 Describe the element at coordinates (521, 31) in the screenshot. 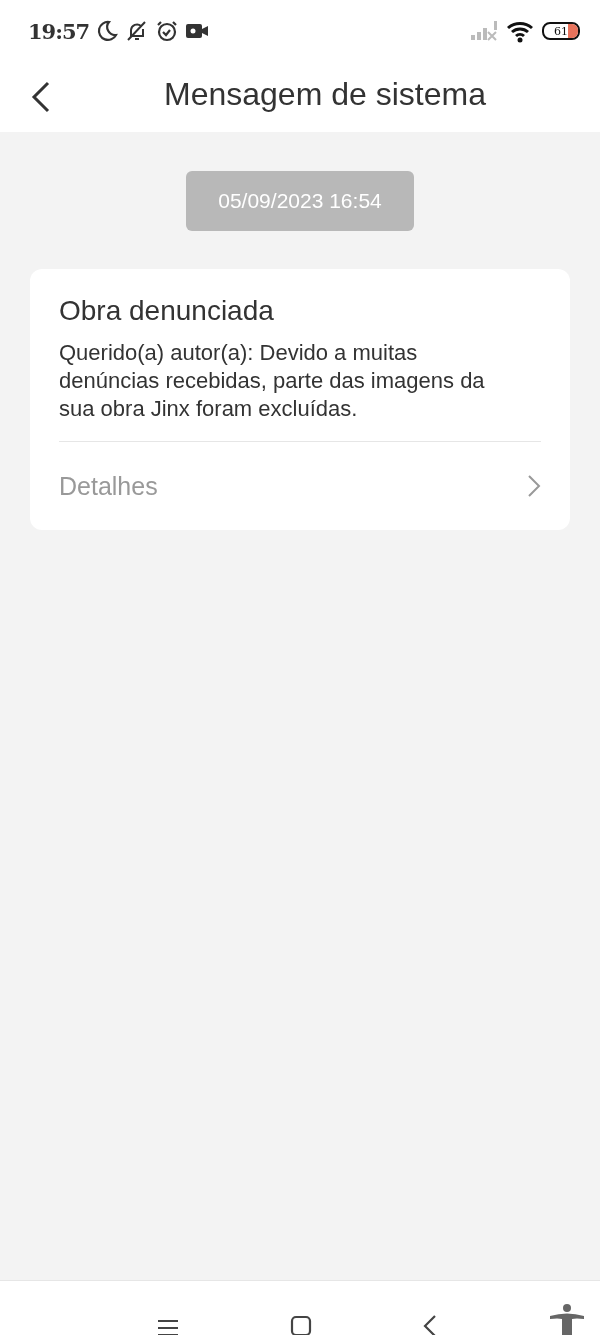

I see `wifi-icon` at that location.